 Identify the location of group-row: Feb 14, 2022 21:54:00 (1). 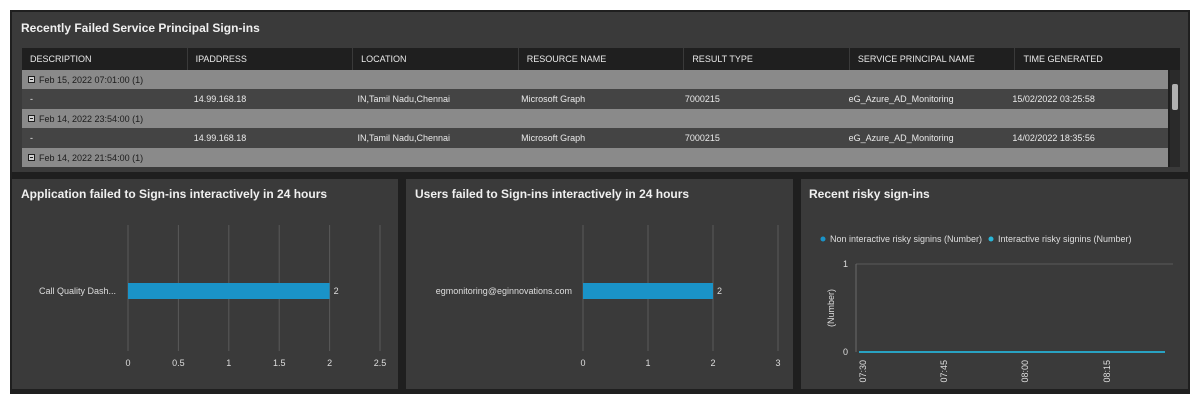
(595, 157).